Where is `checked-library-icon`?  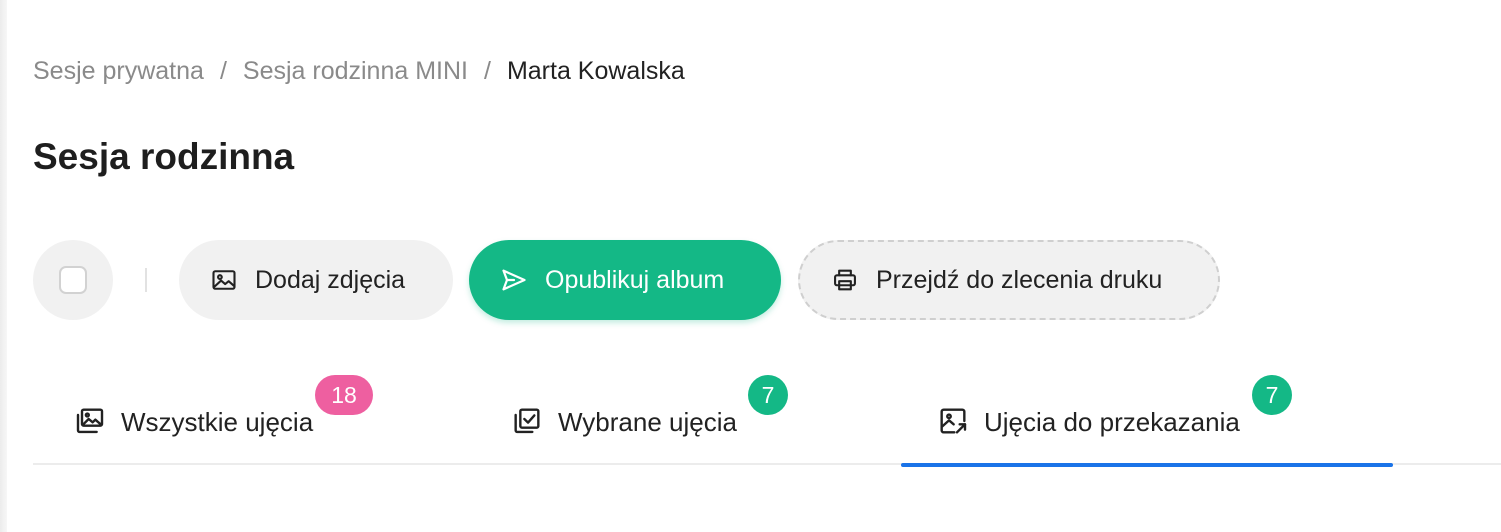 checked-library-icon is located at coordinates (527, 421).